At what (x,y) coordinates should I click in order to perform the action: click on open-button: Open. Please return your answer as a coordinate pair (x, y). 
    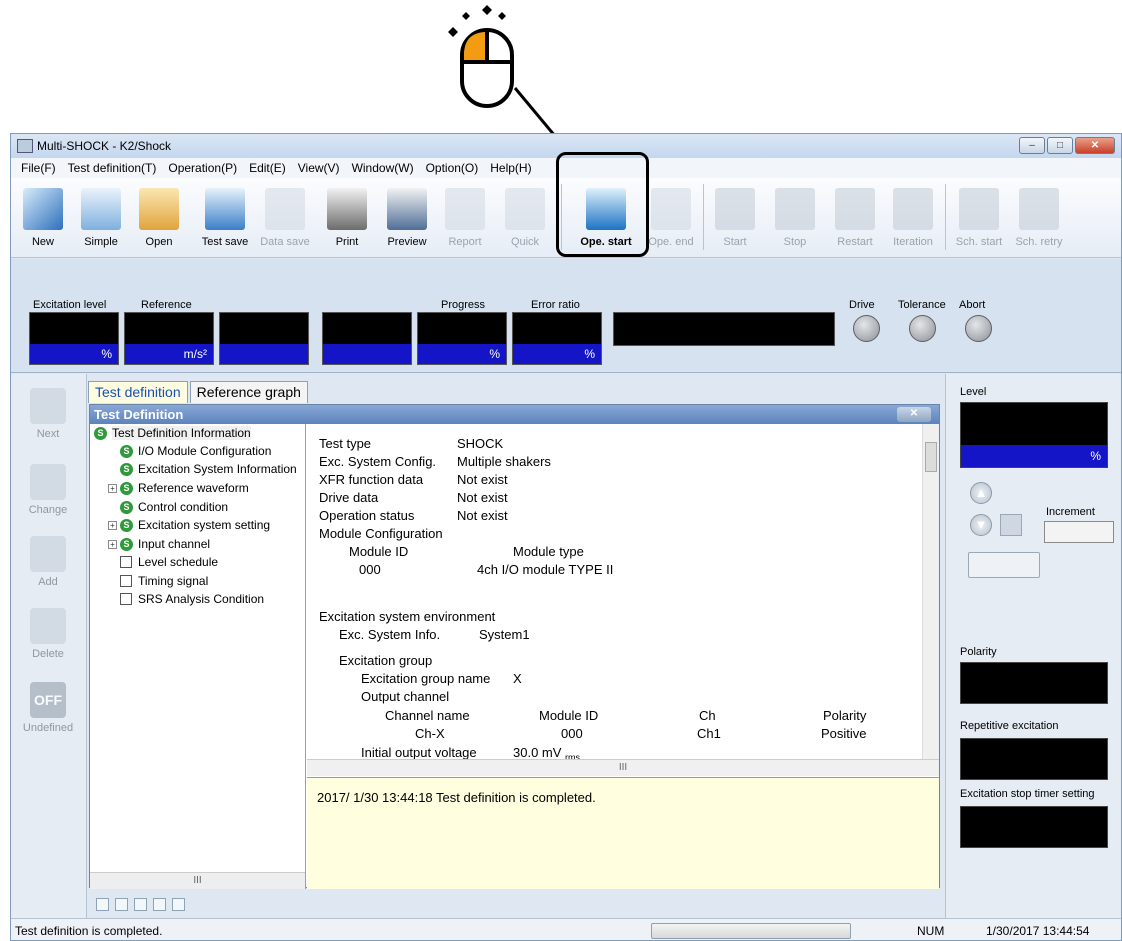
    Looking at the image, I should click on (159, 219).